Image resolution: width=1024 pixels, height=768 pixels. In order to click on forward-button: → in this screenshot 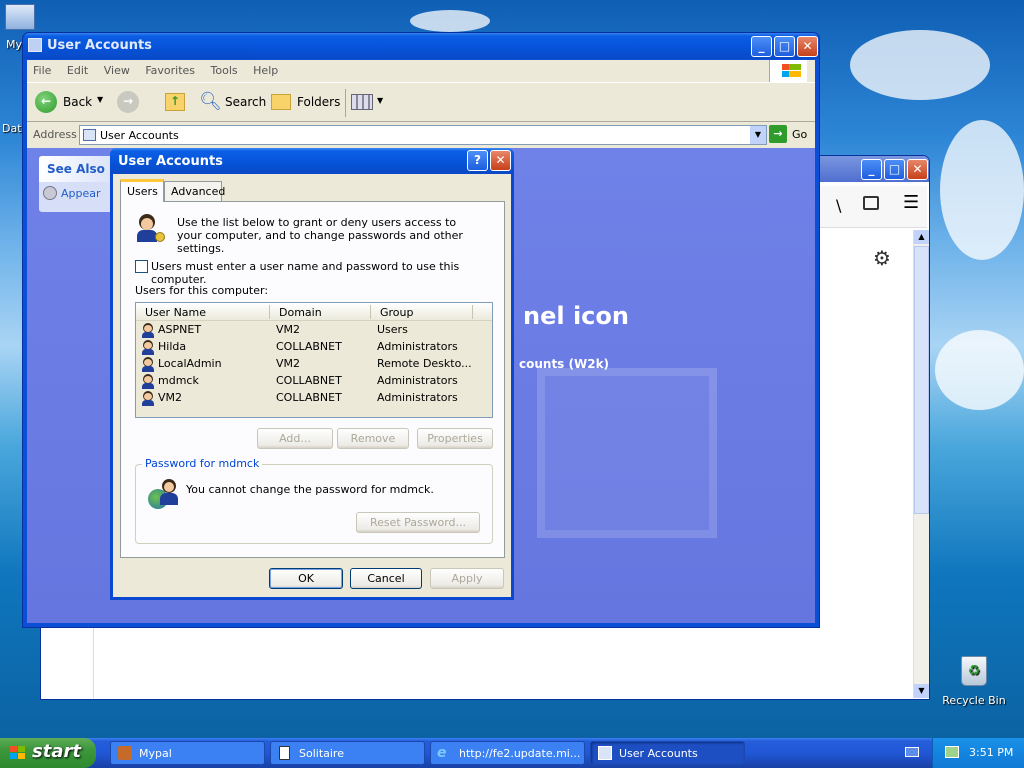, I will do `click(135, 103)`.